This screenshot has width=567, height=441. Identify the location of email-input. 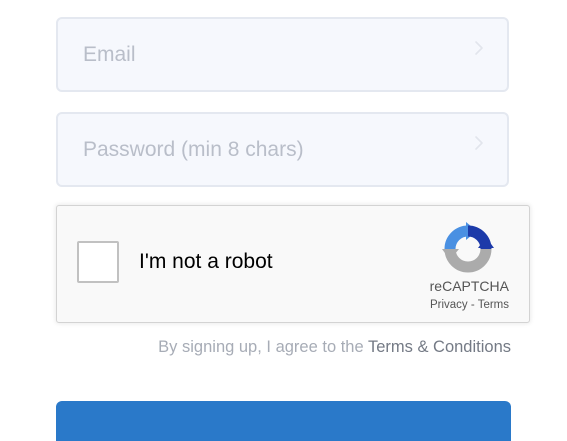
(282, 54).